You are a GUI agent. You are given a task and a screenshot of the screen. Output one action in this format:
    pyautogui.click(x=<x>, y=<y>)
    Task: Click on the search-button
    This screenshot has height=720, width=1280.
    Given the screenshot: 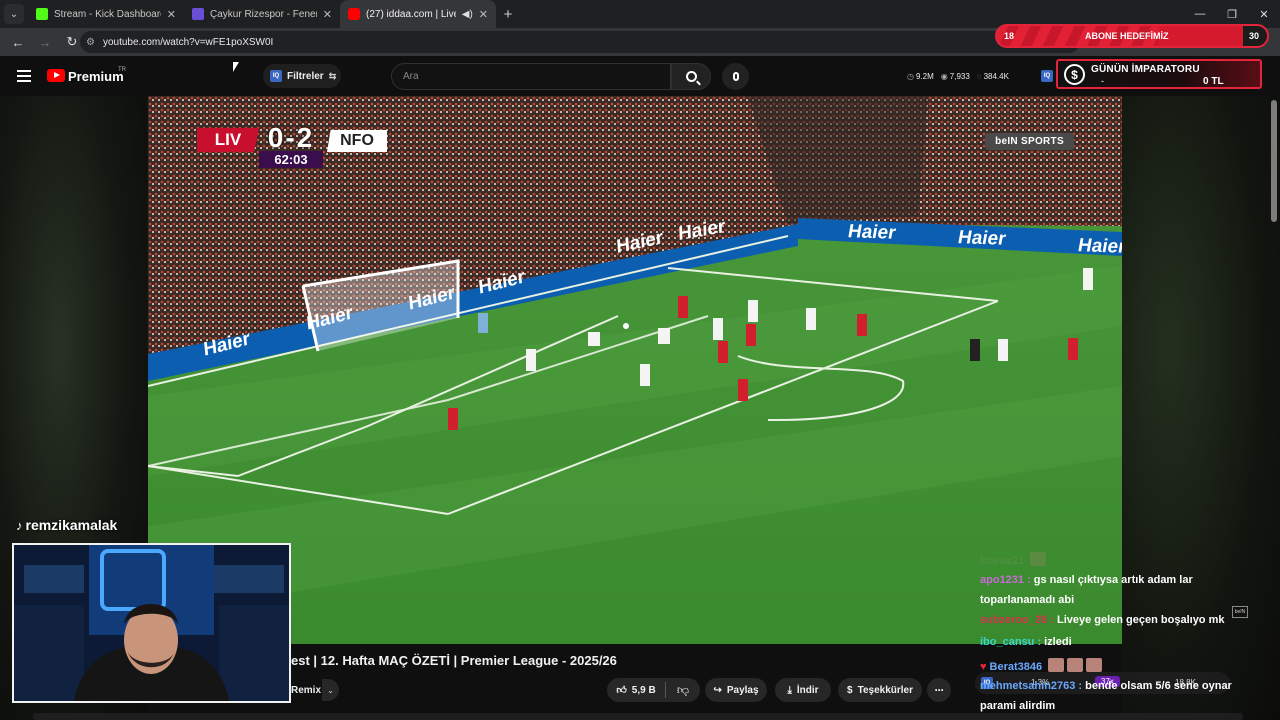 What is the action you would take?
    pyautogui.click(x=691, y=76)
    